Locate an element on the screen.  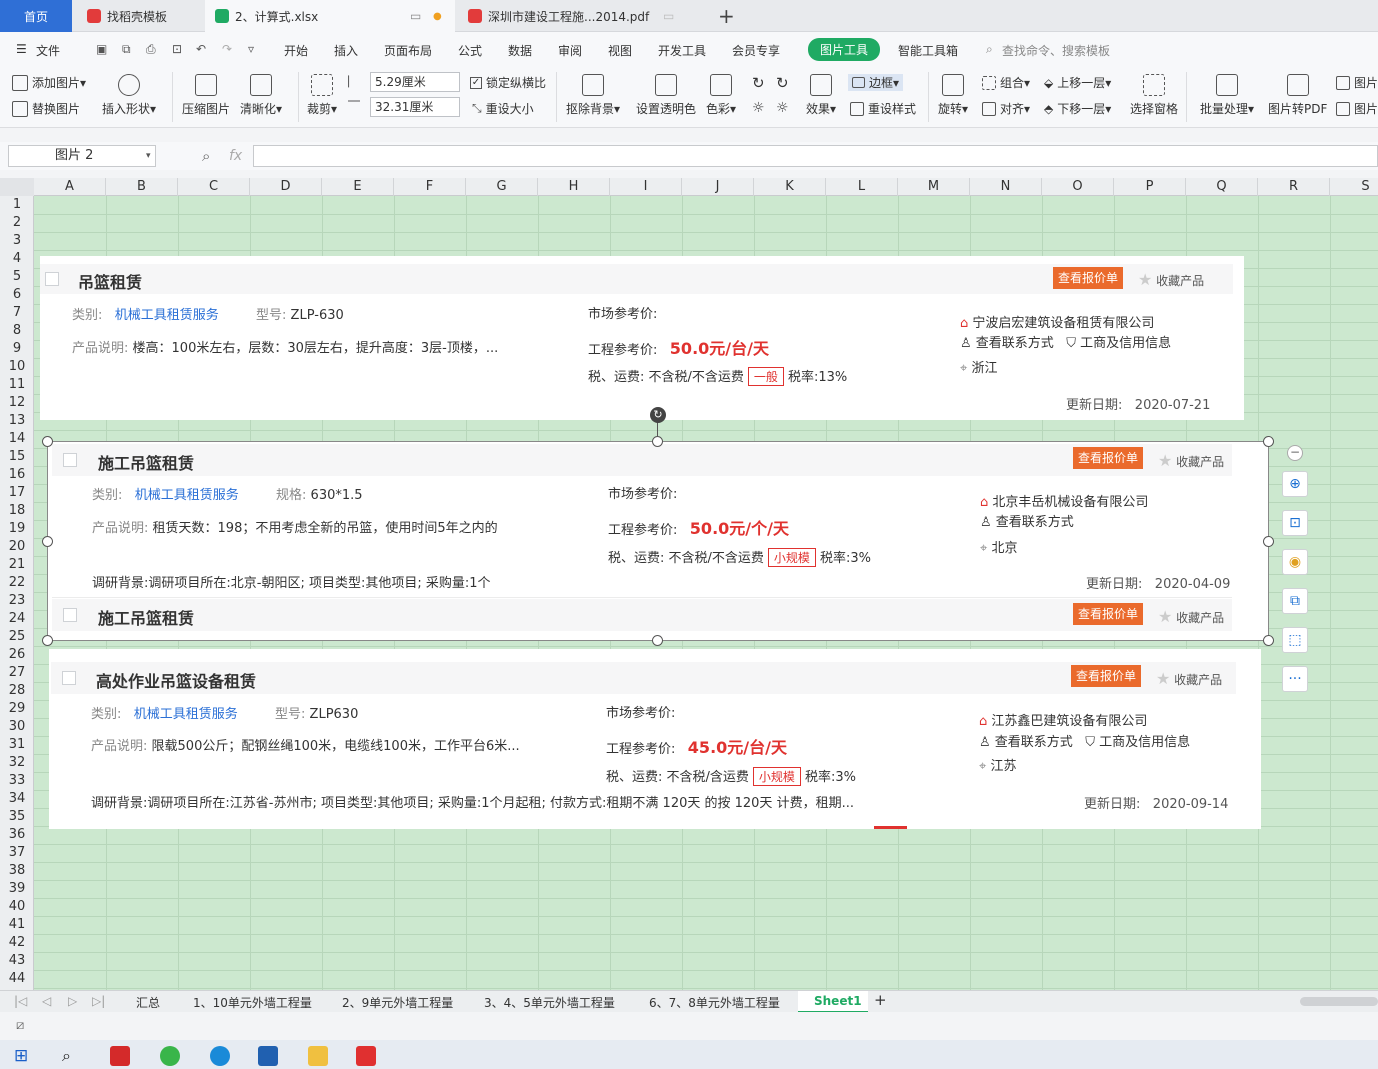
pdf-convert-icon: ⧉ is located at coordinates (1295, 601).